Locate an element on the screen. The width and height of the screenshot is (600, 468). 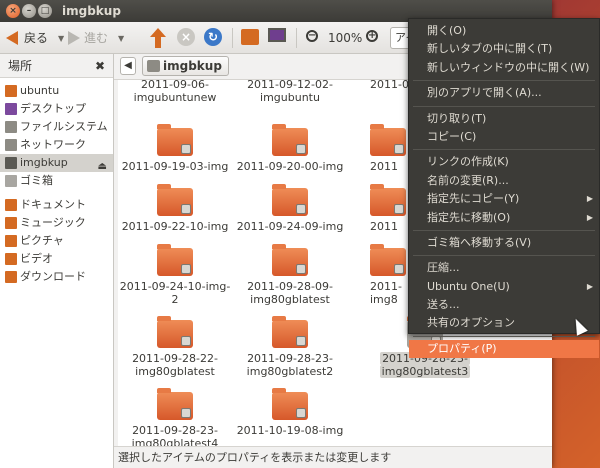
file-item: 2011-09-24-10-img-2 is located at coordinates (175, 275).